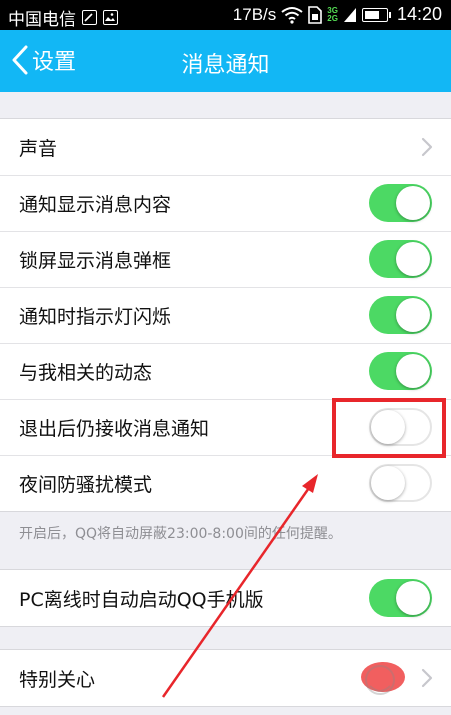  I want to click on row-label: 特别关心, so click(57, 680).